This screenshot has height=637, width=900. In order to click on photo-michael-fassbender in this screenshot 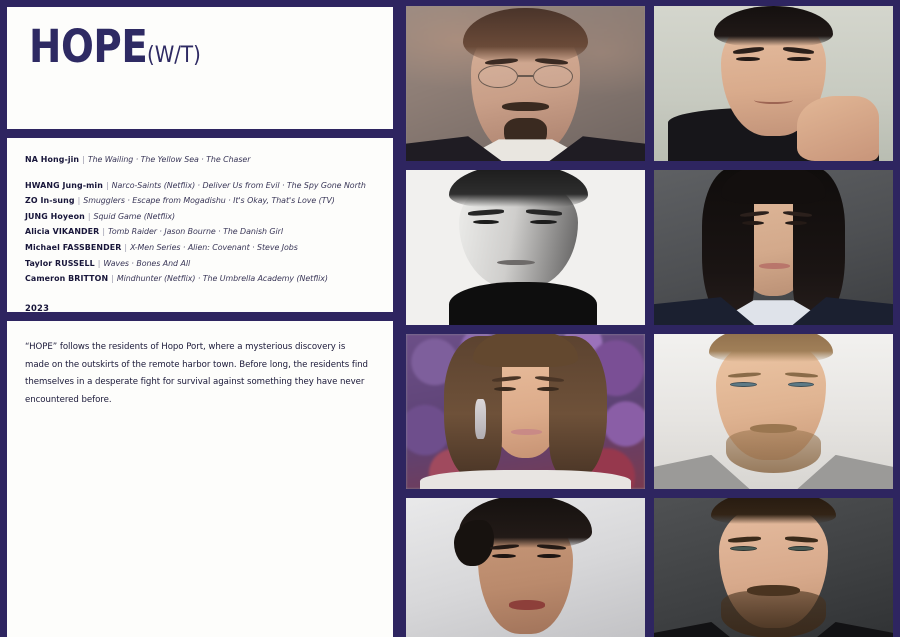, I will do `click(773, 411)`.